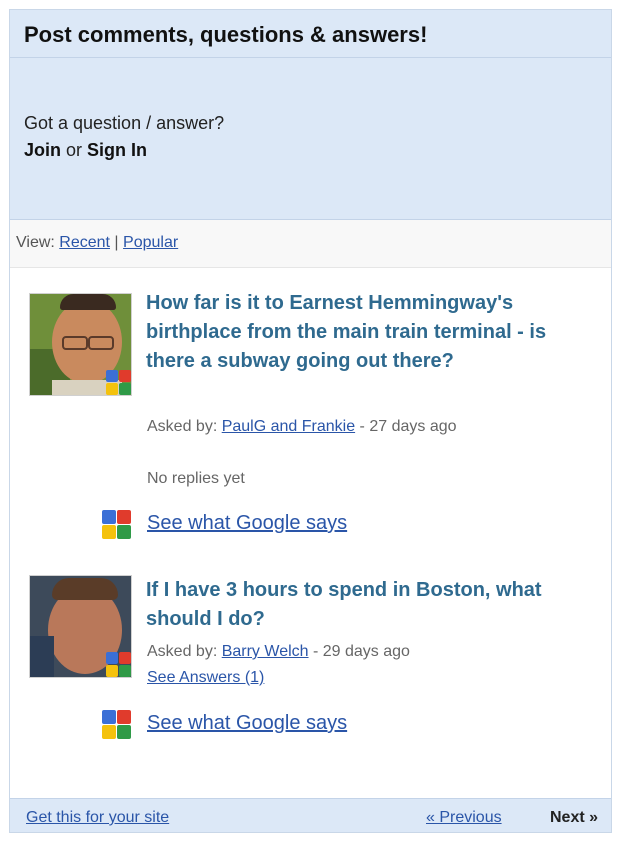 The width and height of the screenshot is (621, 841). I want to click on sign-in-link: Sign In, so click(117, 150).